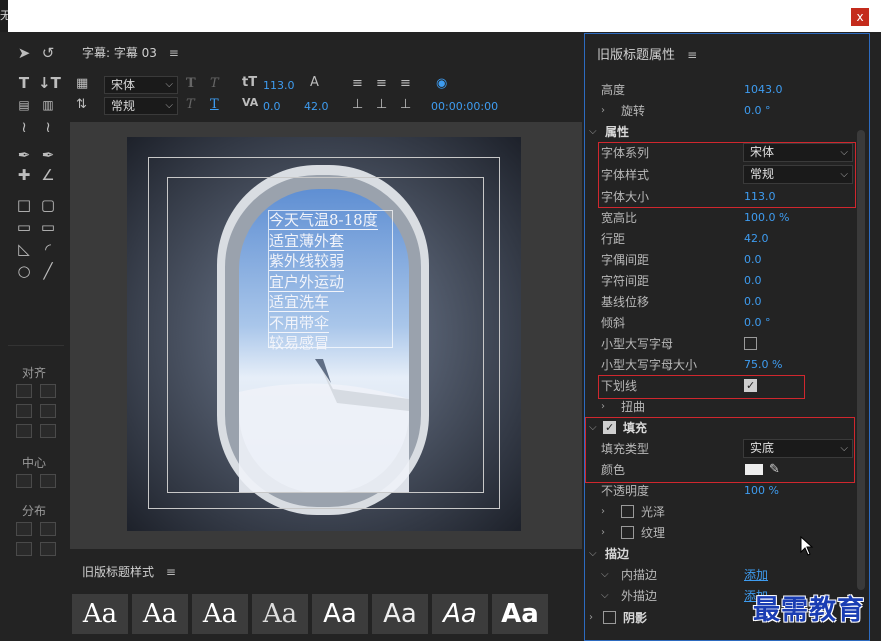 The height and width of the screenshot is (641, 881). Describe the element at coordinates (753, 281) in the screenshot. I see `tracking-value: 0.0` at that location.